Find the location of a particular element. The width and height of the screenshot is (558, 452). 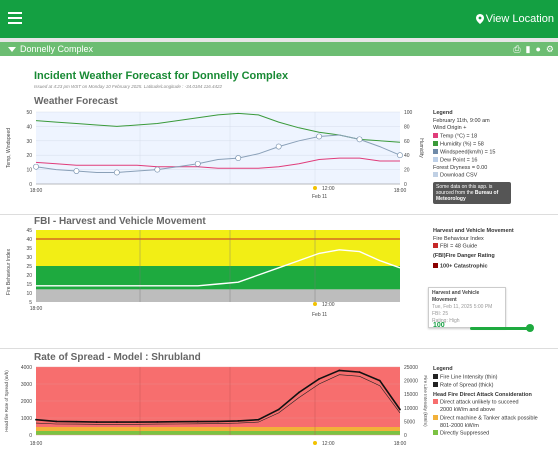

fbi-band-moderate is located at coordinates (218, 295).